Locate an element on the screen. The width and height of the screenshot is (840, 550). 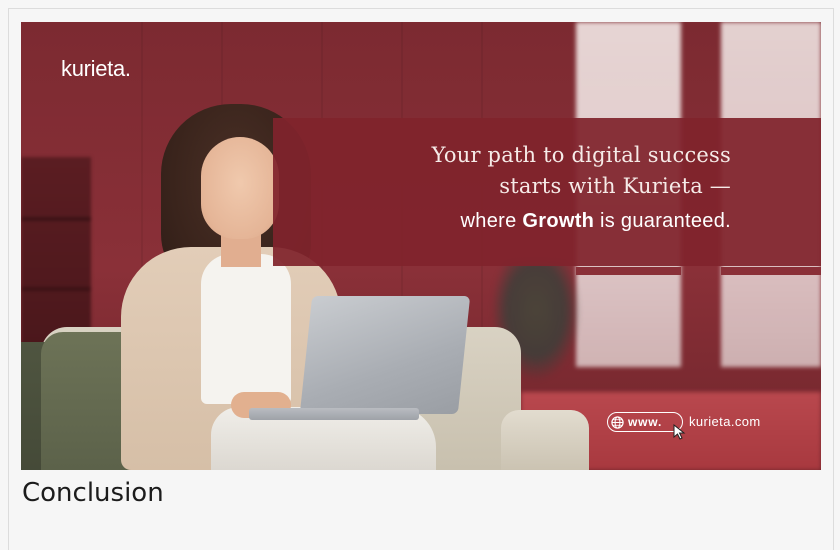
subline-emphasis: Growth is located at coordinates (558, 221).